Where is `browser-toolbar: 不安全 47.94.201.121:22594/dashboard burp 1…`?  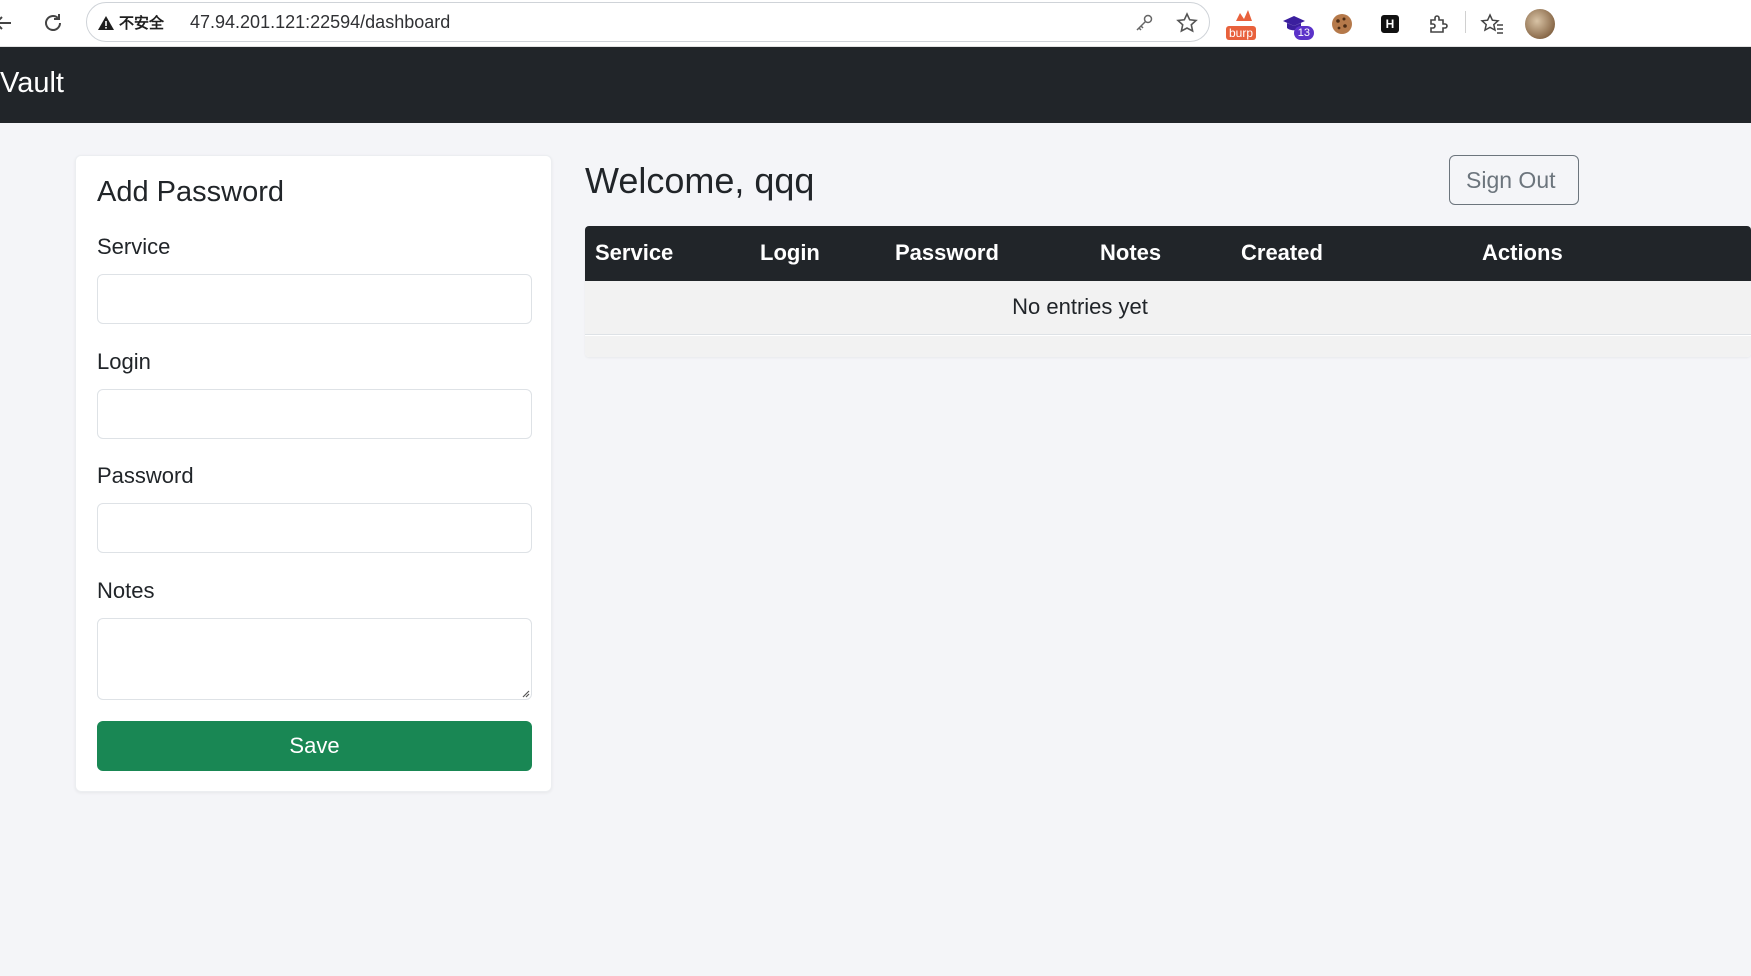
browser-toolbar: 不安全 47.94.201.121:22594/dashboard burp 1… is located at coordinates (875, 23).